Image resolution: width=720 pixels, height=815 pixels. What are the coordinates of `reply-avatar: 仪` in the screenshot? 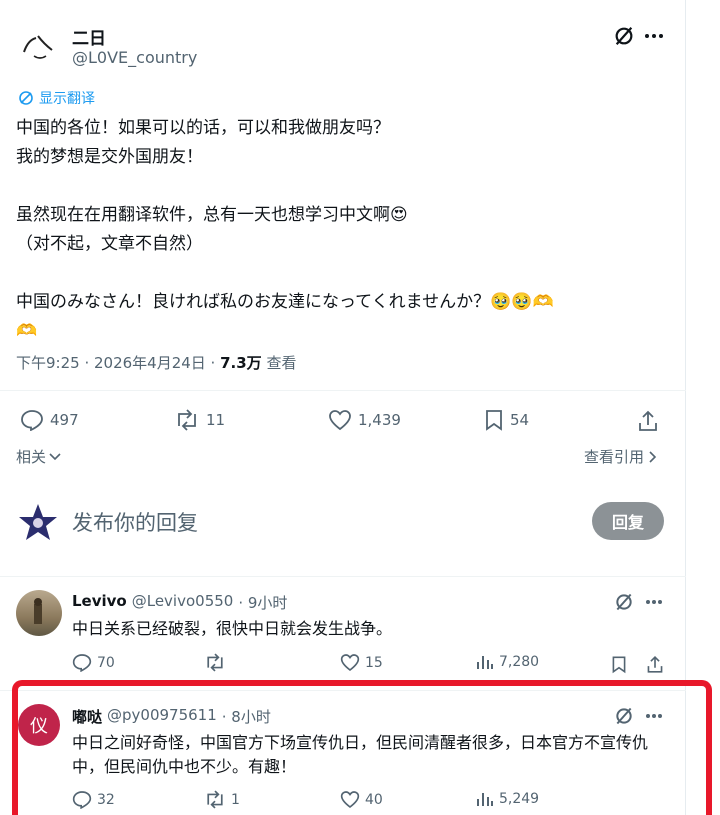 It's located at (39, 725).